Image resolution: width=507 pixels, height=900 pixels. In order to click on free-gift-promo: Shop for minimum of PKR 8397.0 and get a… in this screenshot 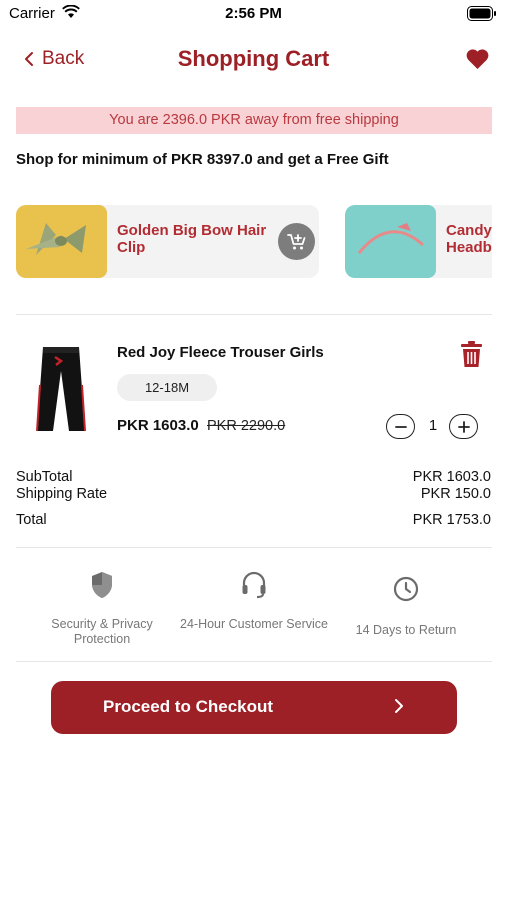, I will do `click(202, 159)`.